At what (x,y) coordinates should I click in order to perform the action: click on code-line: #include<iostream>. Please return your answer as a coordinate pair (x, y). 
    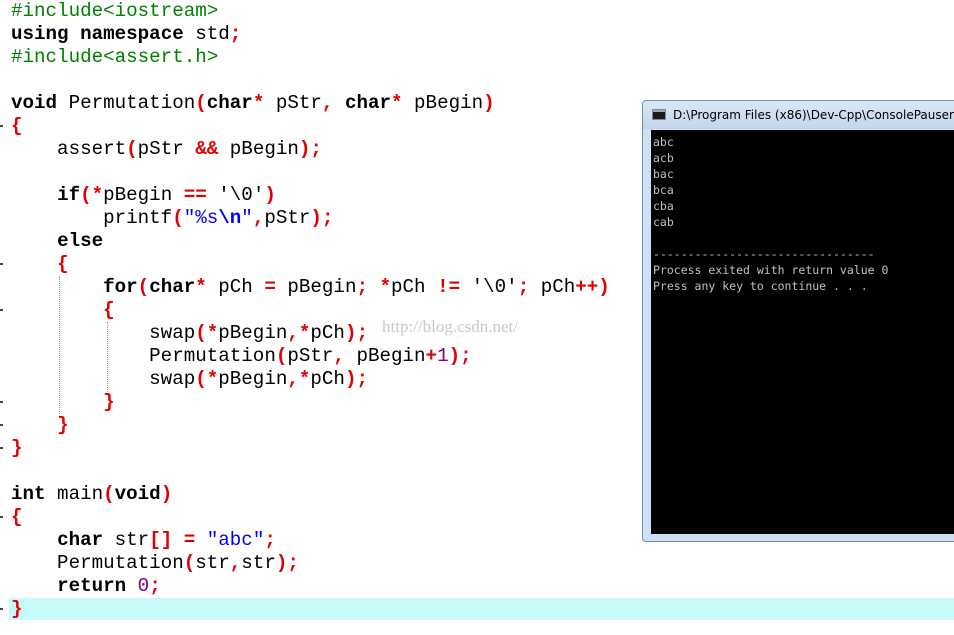
    Looking at the image, I should click on (310, 11).